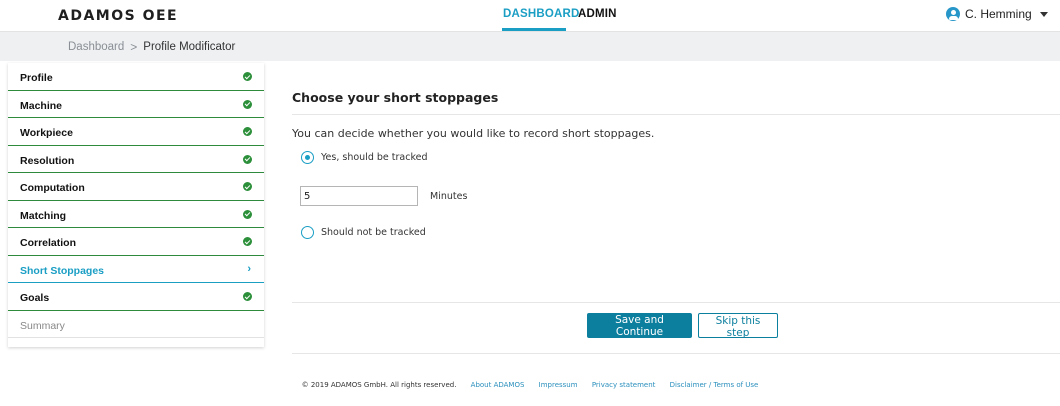 This screenshot has width=1060, height=406. What do you see at coordinates (597, 14) in the screenshot?
I see `nav-admin: ADMIN` at bounding box center [597, 14].